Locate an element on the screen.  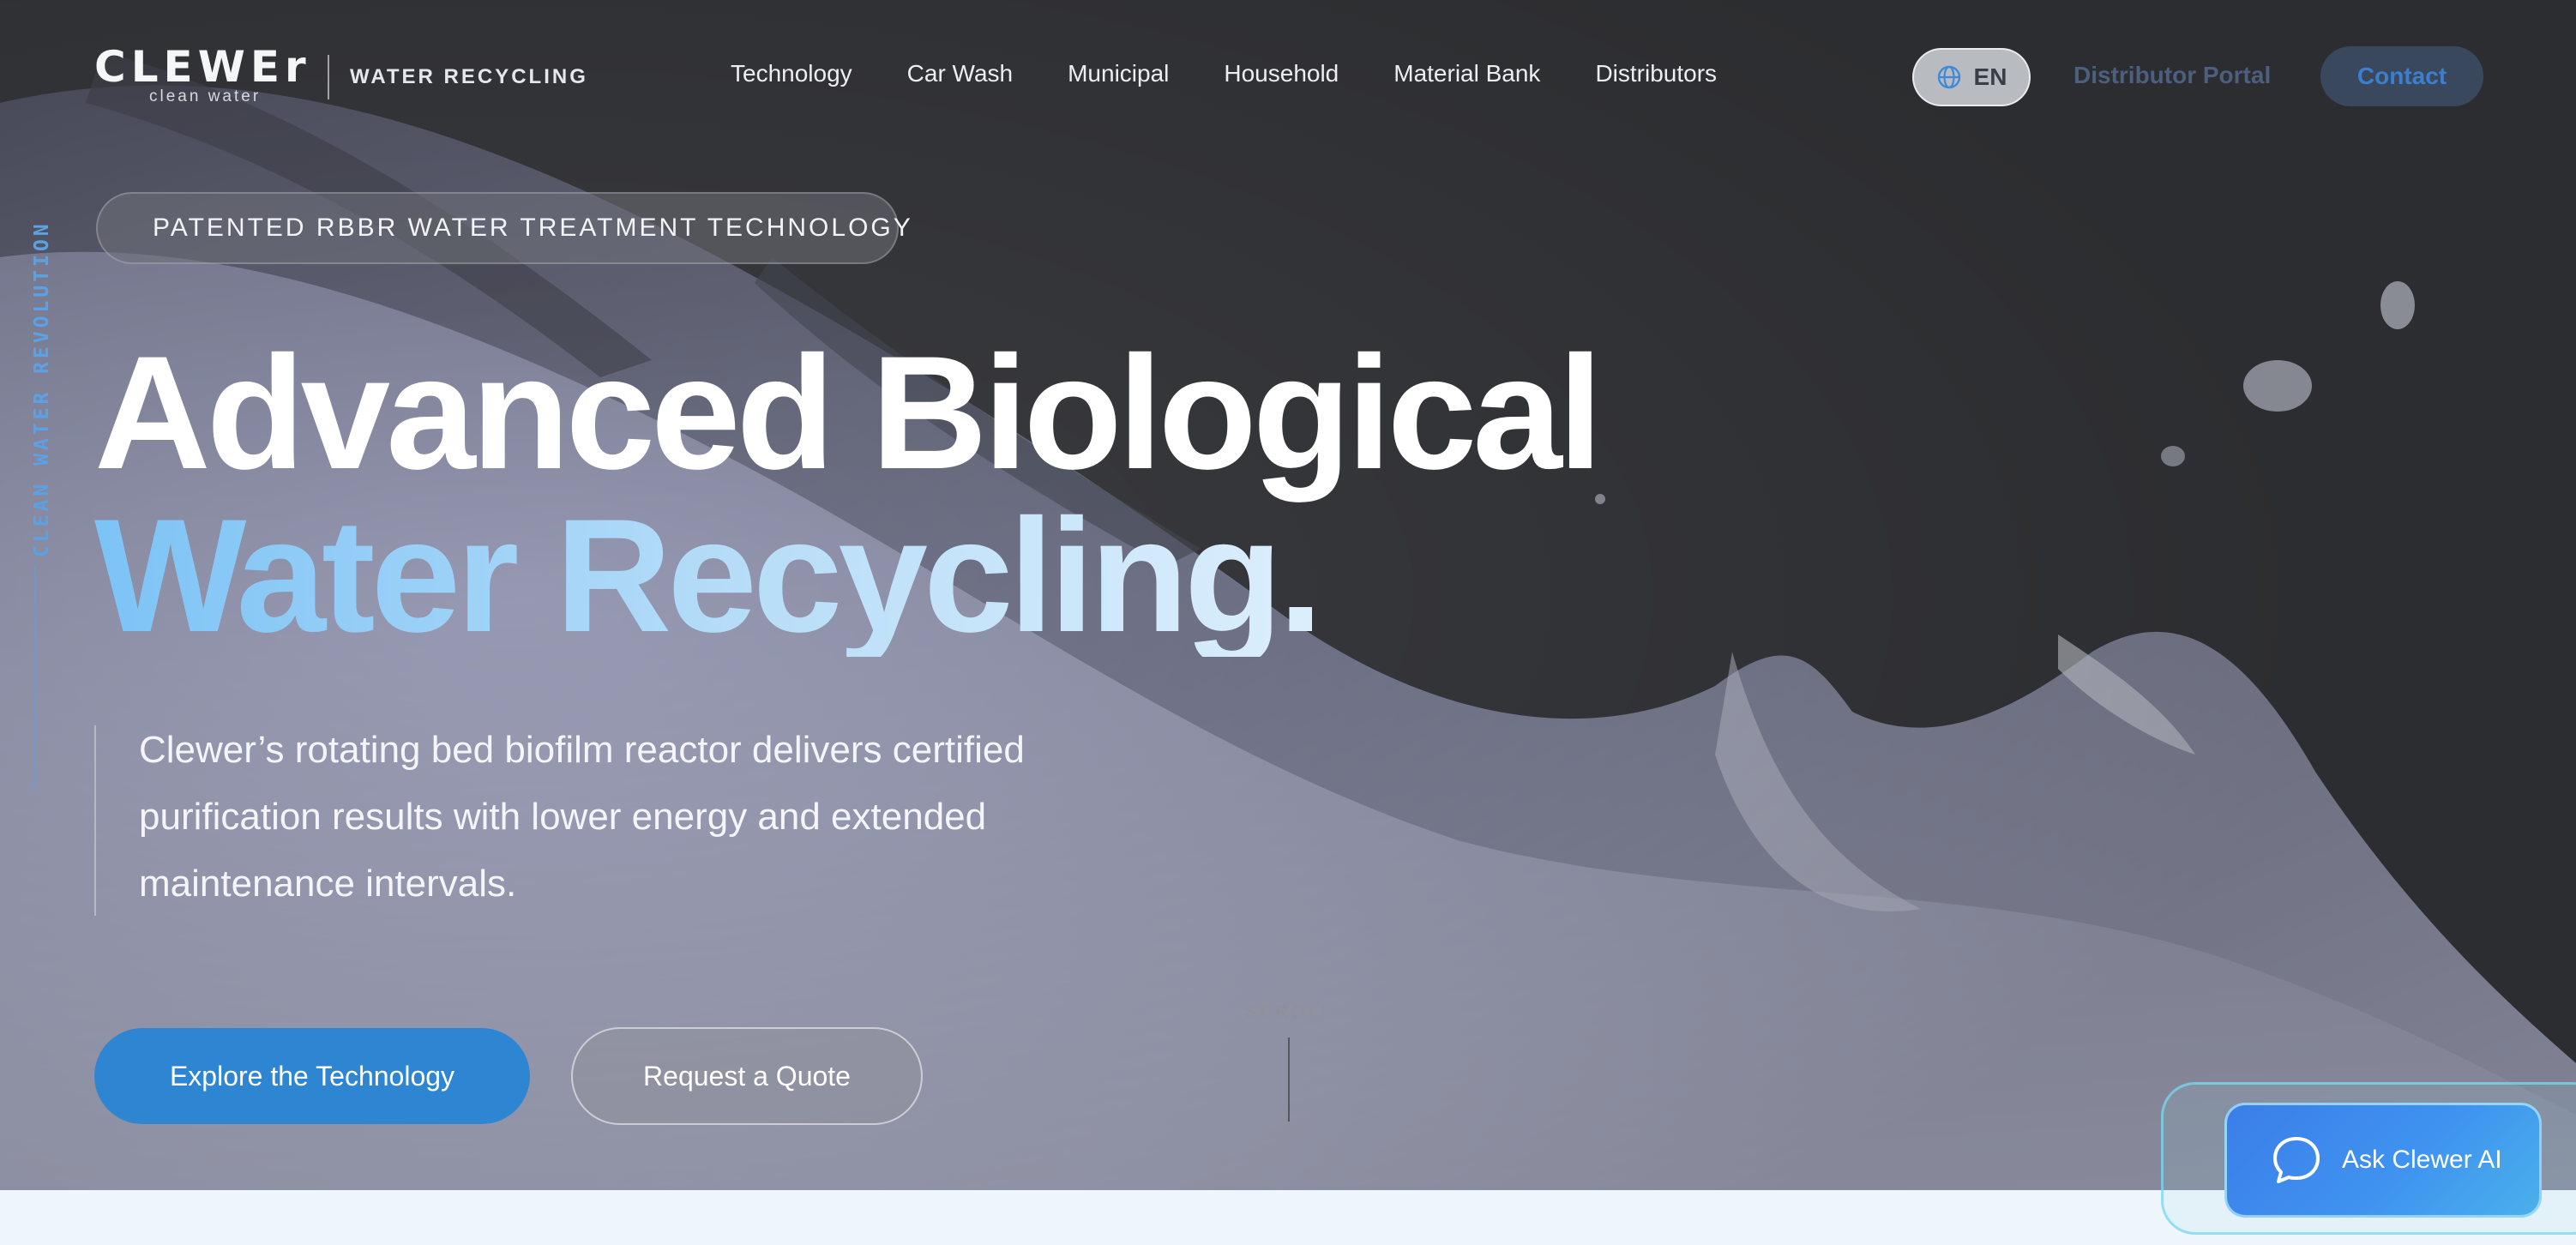
explore-technology-label: Explore the Technology is located at coordinates (312, 1076).